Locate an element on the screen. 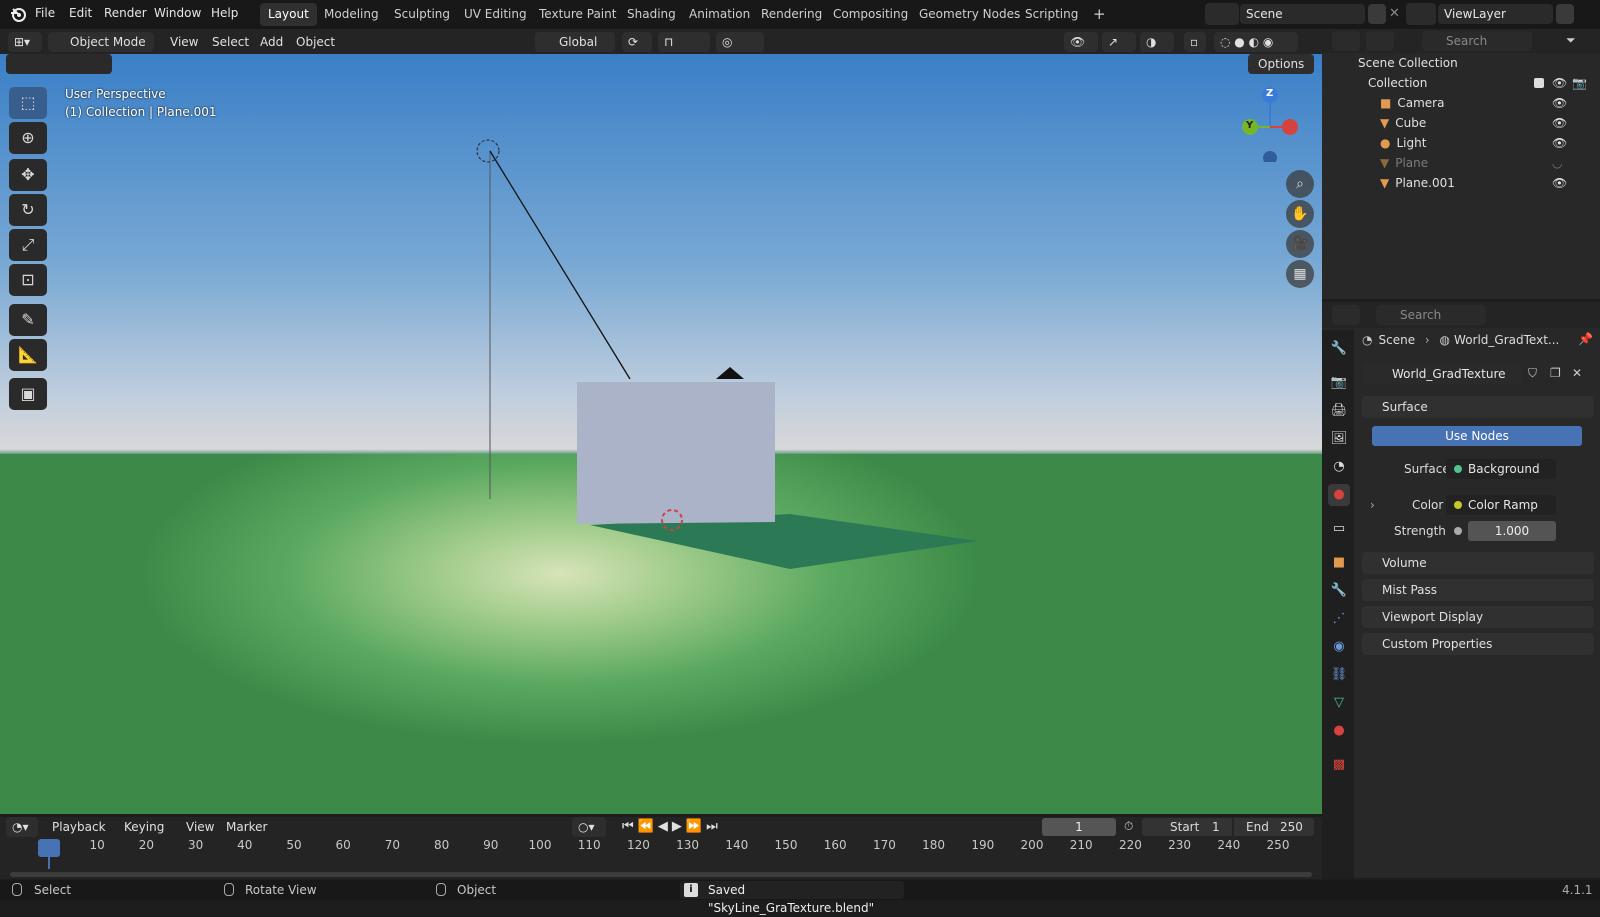 This screenshot has height=917, width=1600. editor-type-icon: ⊞▾ is located at coordinates (25, 42).